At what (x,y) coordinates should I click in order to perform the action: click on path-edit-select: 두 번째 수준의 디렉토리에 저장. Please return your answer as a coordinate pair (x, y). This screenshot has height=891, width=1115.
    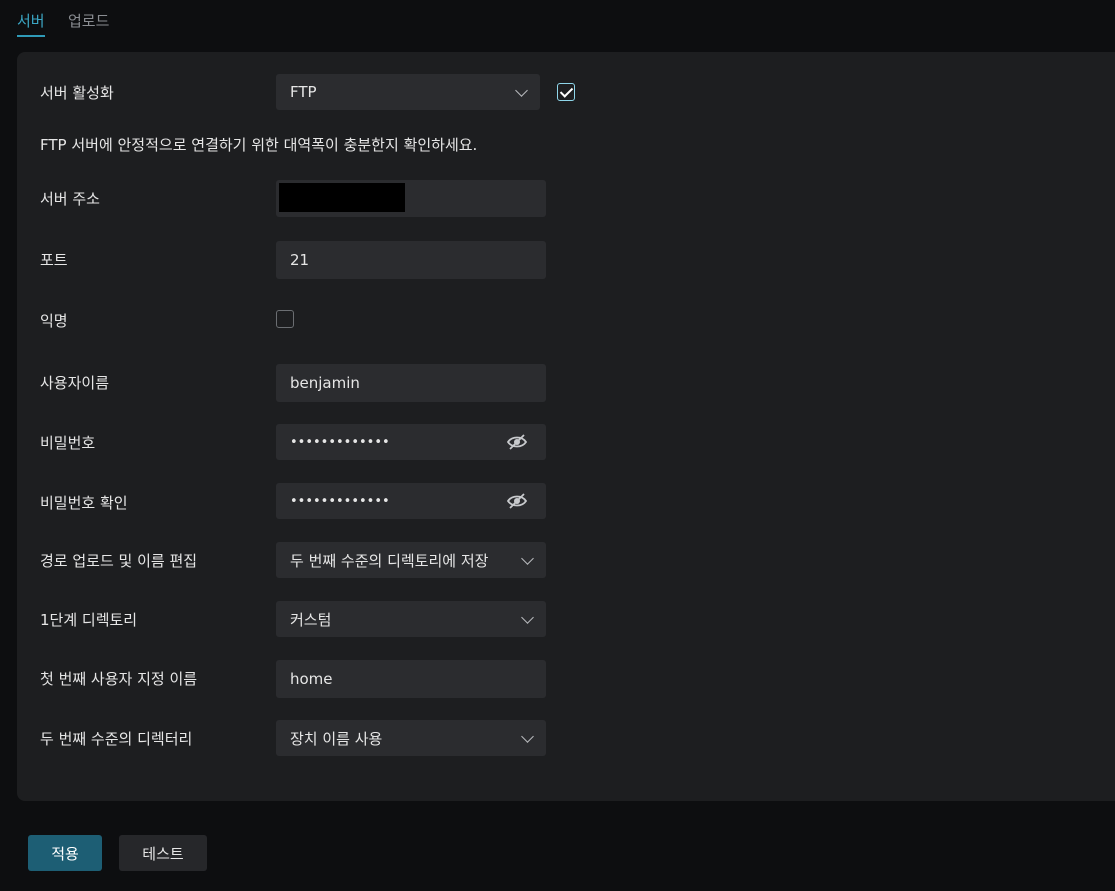
    Looking at the image, I should click on (411, 560).